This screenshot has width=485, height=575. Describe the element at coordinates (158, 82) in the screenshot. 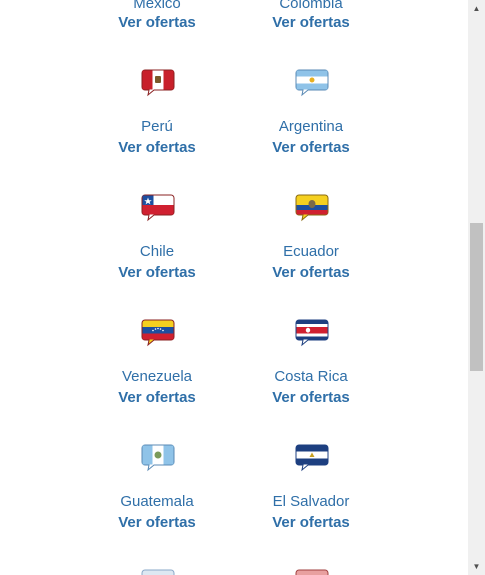

I see `peru-flag-icon` at that location.